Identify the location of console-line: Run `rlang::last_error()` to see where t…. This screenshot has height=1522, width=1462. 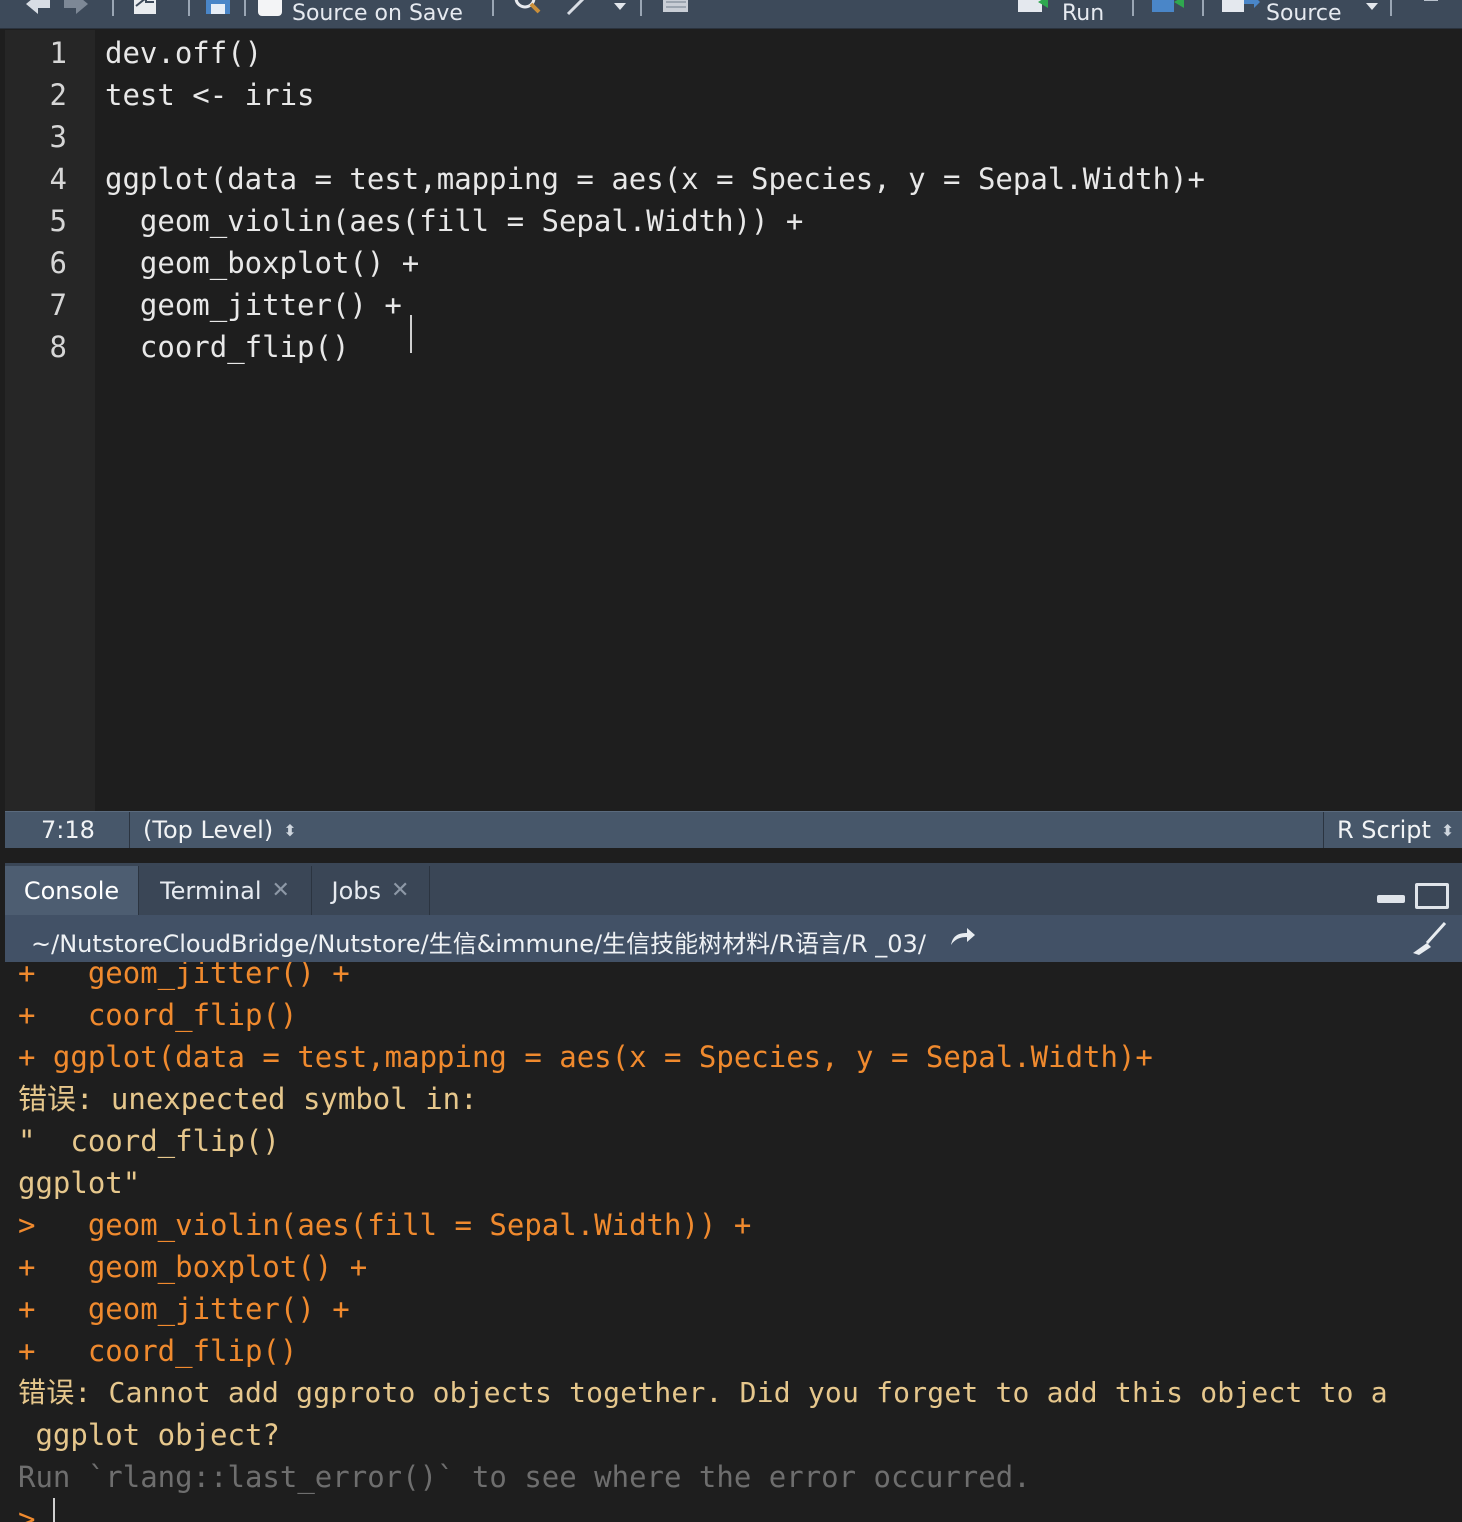
(524, 1477).